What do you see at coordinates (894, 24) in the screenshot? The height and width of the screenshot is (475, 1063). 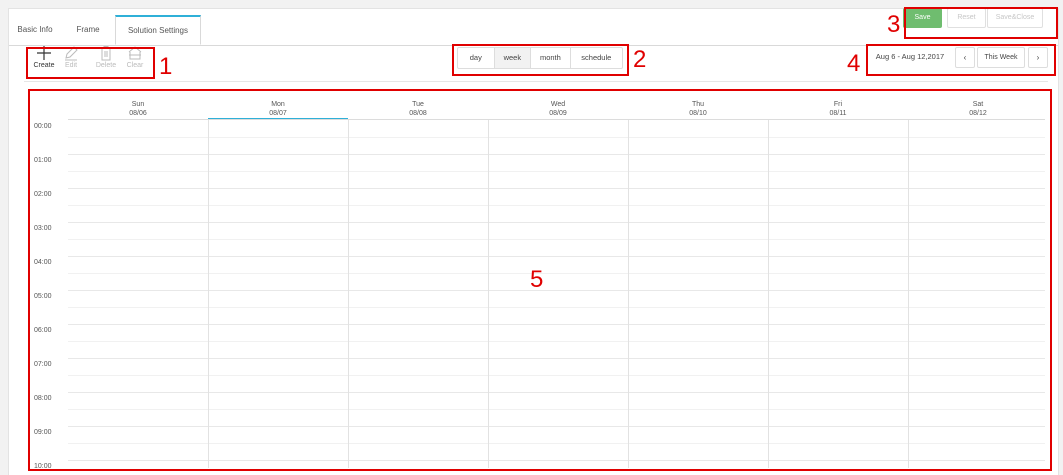 I see `annotation-number-3: 3` at bounding box center [894, 24].